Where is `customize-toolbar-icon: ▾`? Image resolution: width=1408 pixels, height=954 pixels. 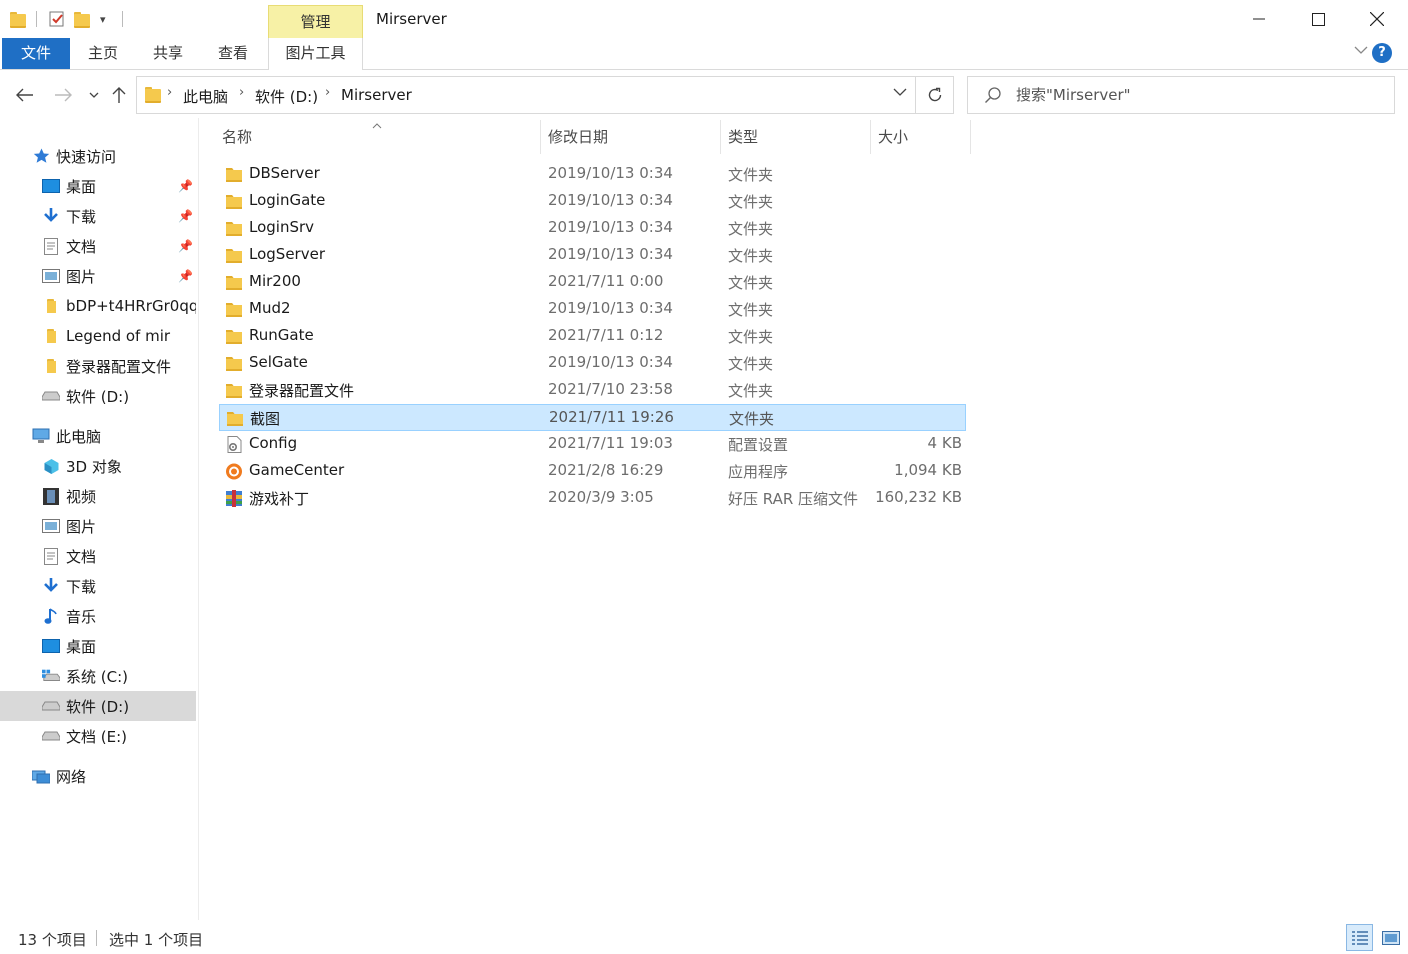 customize-toolbar-icon: ▾ is located at coordinates (103, 19).